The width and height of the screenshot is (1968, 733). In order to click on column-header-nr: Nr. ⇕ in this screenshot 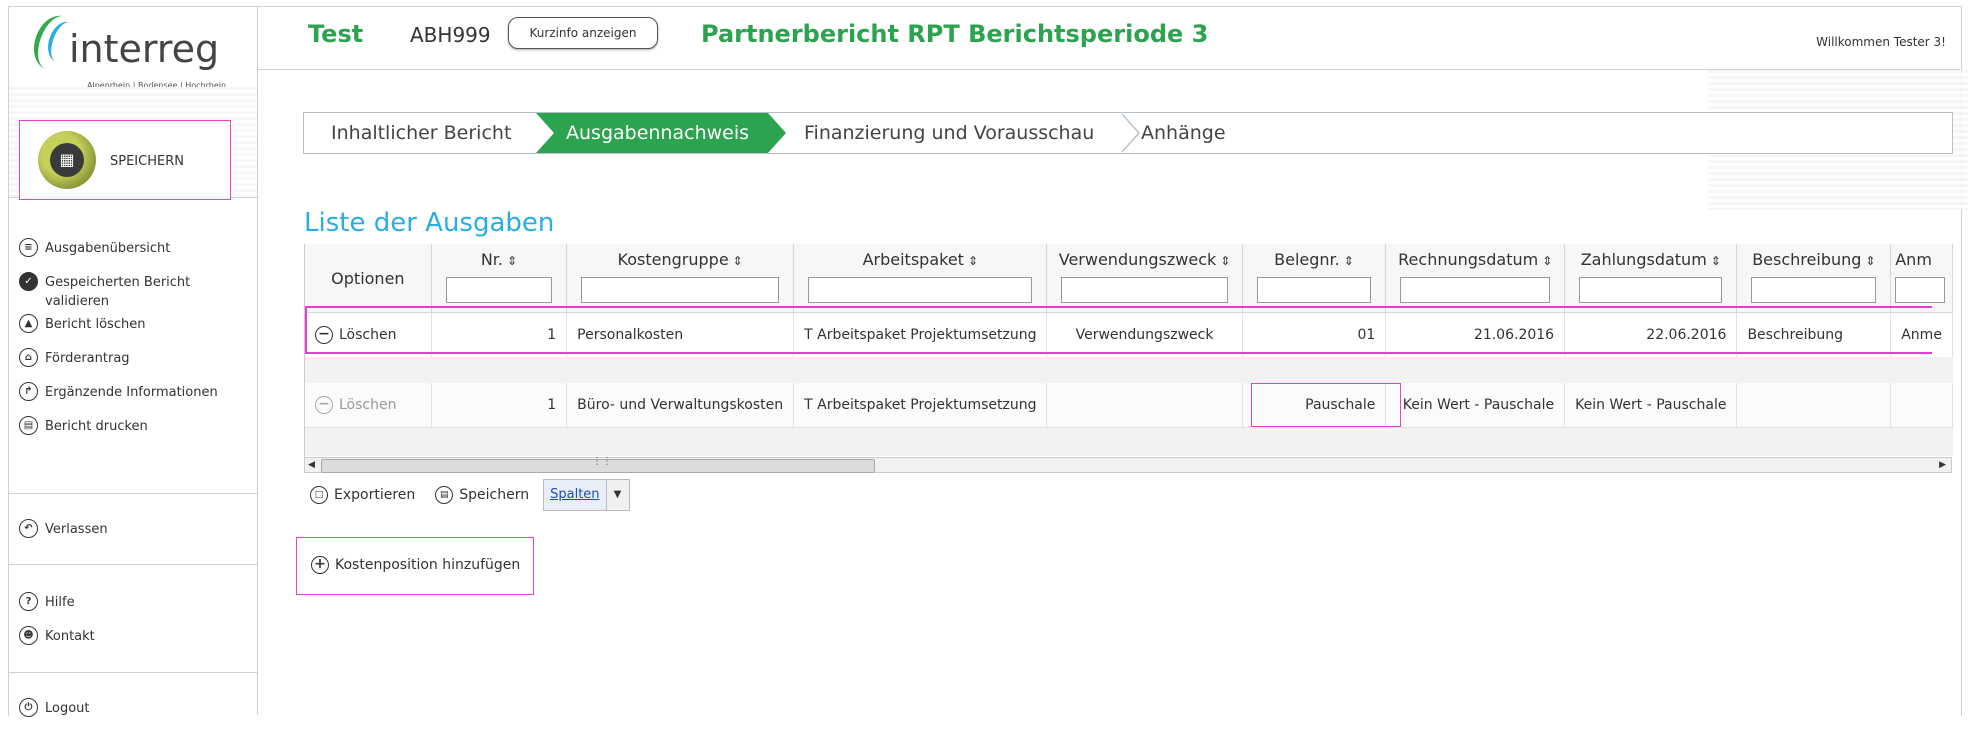, I will do `click(499, 278)`.